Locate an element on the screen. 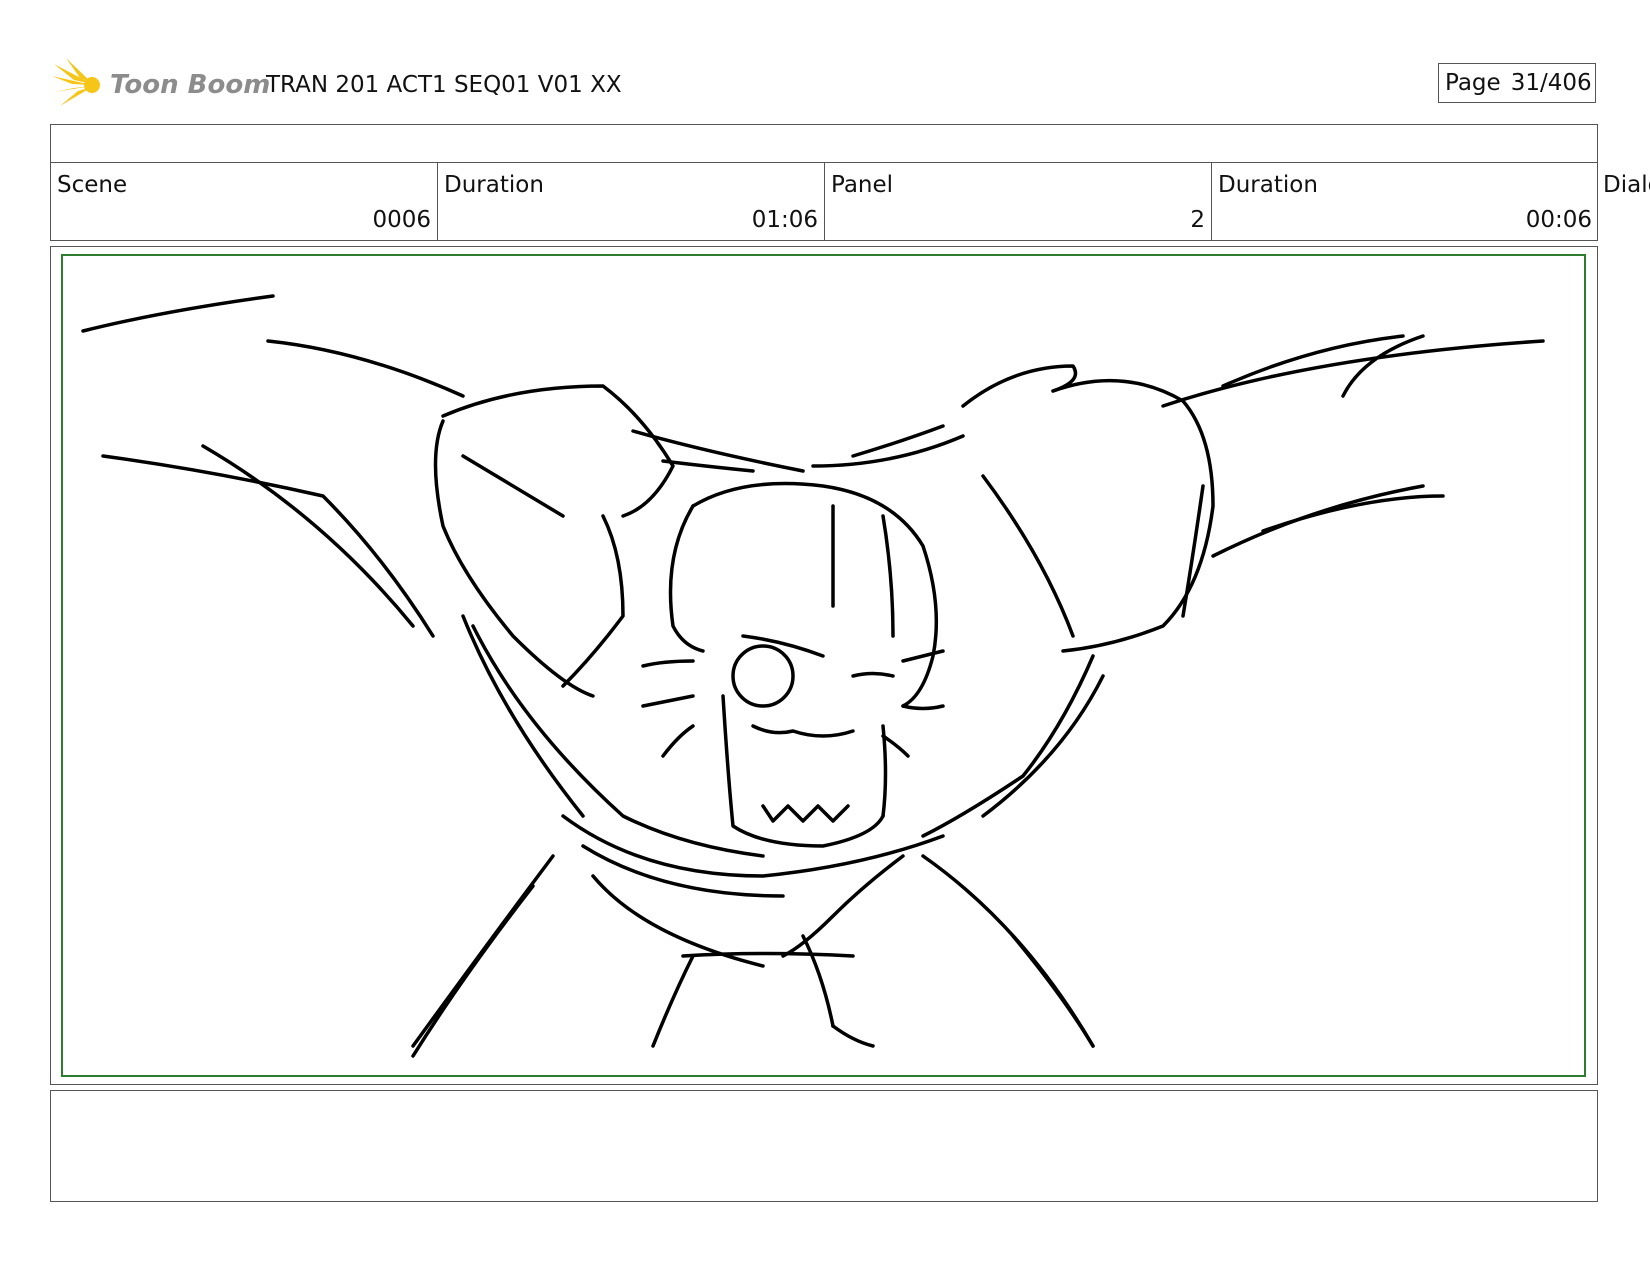 Image resolution: width=1650 pixels, height=1275 pixels. page-indicator: Page 31/406 is located at coordinates (1517, 83).